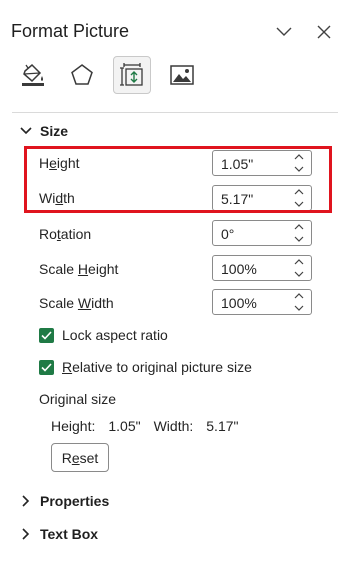 The image size is (351, 574). Describe the element at coordinates (79, 269) in the screenshot. I see `scale-height-label: Scale Height` at that location.